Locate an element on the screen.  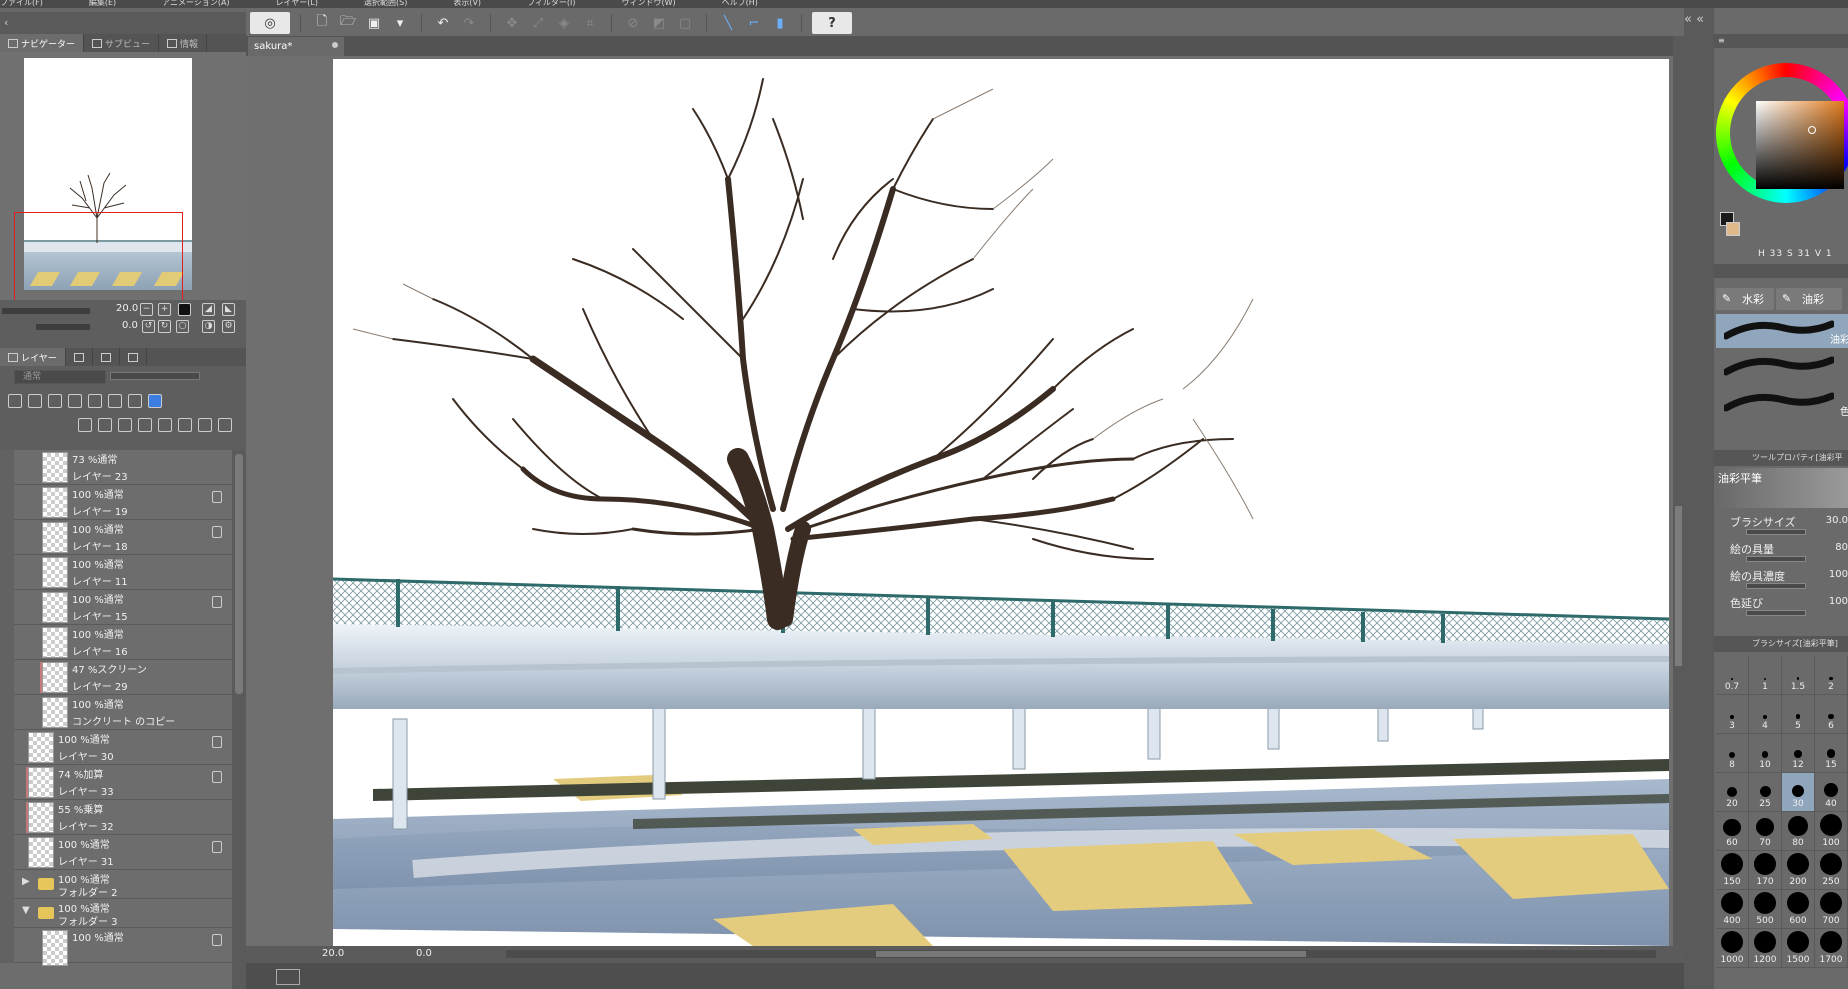
redo-icon: ↷ is located at coordinates (469, 23).